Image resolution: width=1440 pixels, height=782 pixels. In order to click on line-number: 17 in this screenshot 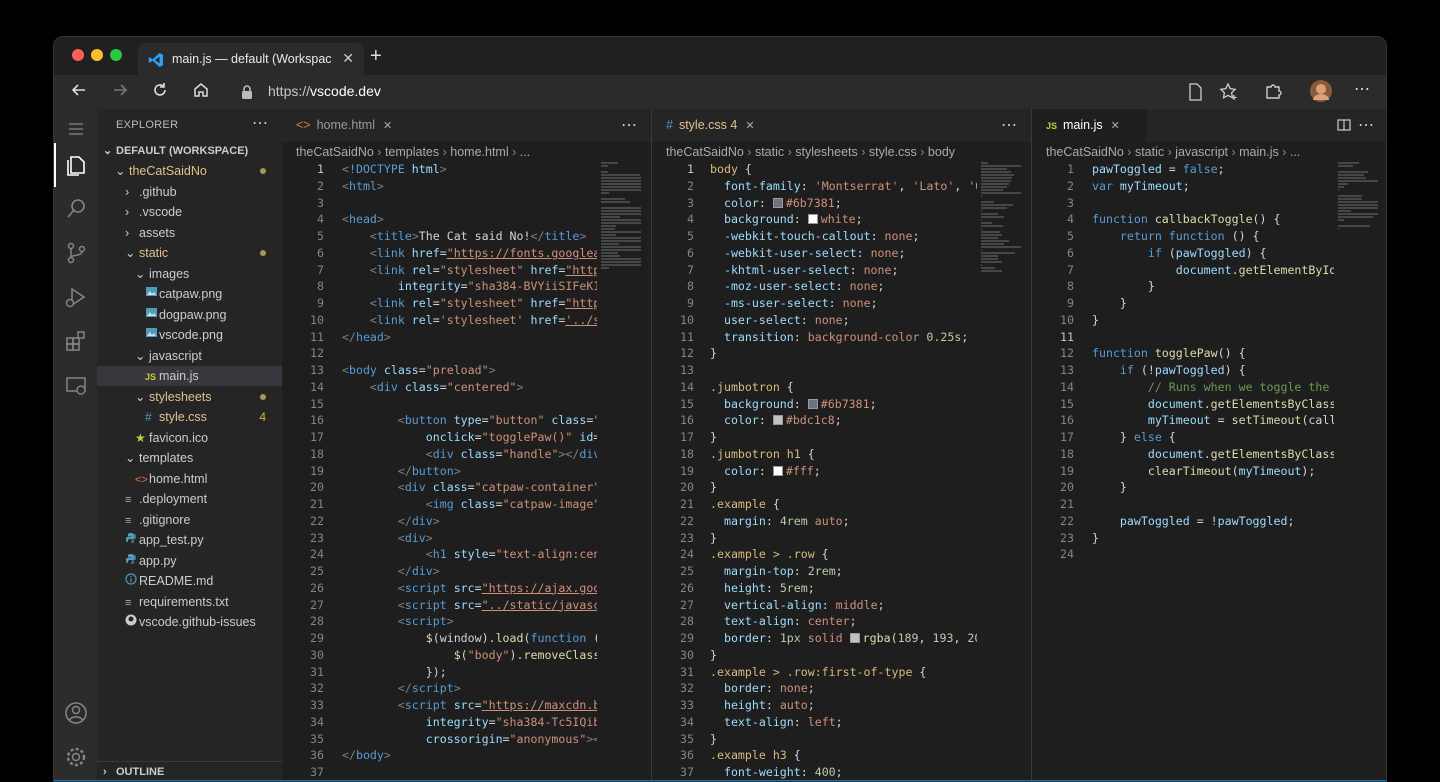, I will do `click(1067, 437)`.